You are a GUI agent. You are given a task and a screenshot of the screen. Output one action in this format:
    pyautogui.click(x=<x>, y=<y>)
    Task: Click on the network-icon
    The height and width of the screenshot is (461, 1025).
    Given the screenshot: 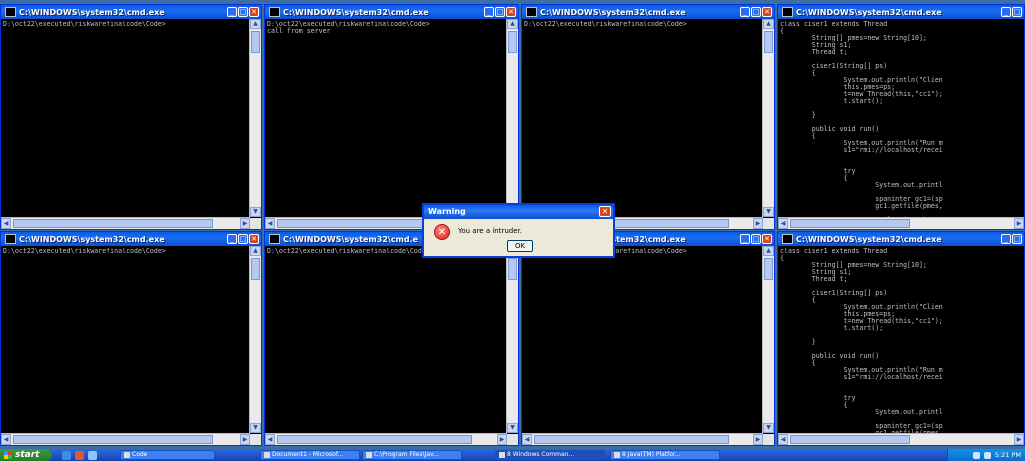 What is the action you would take?
    pyautogui.click(x=976, y=455)
    